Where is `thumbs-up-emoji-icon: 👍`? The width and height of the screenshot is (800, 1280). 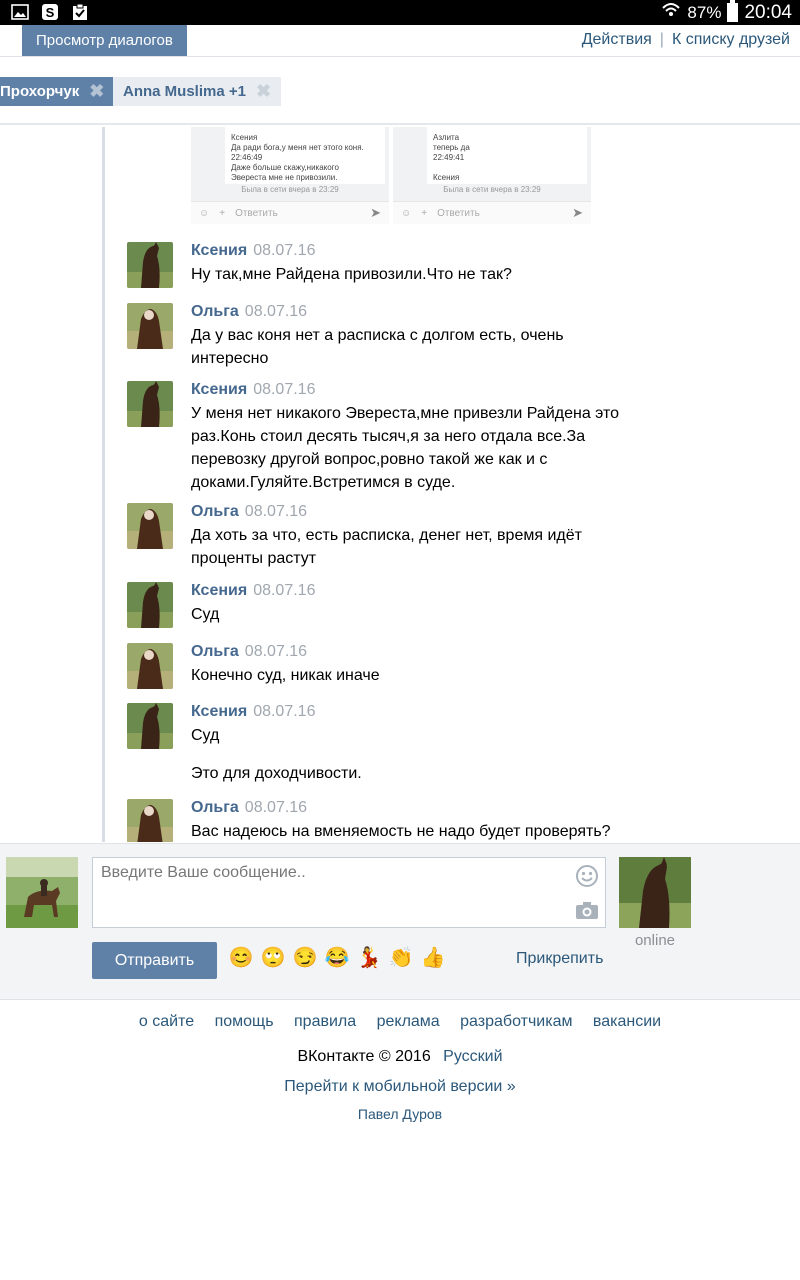 thumbs-up-emoji-icon: 👍 is located at coordinates (433, 958).